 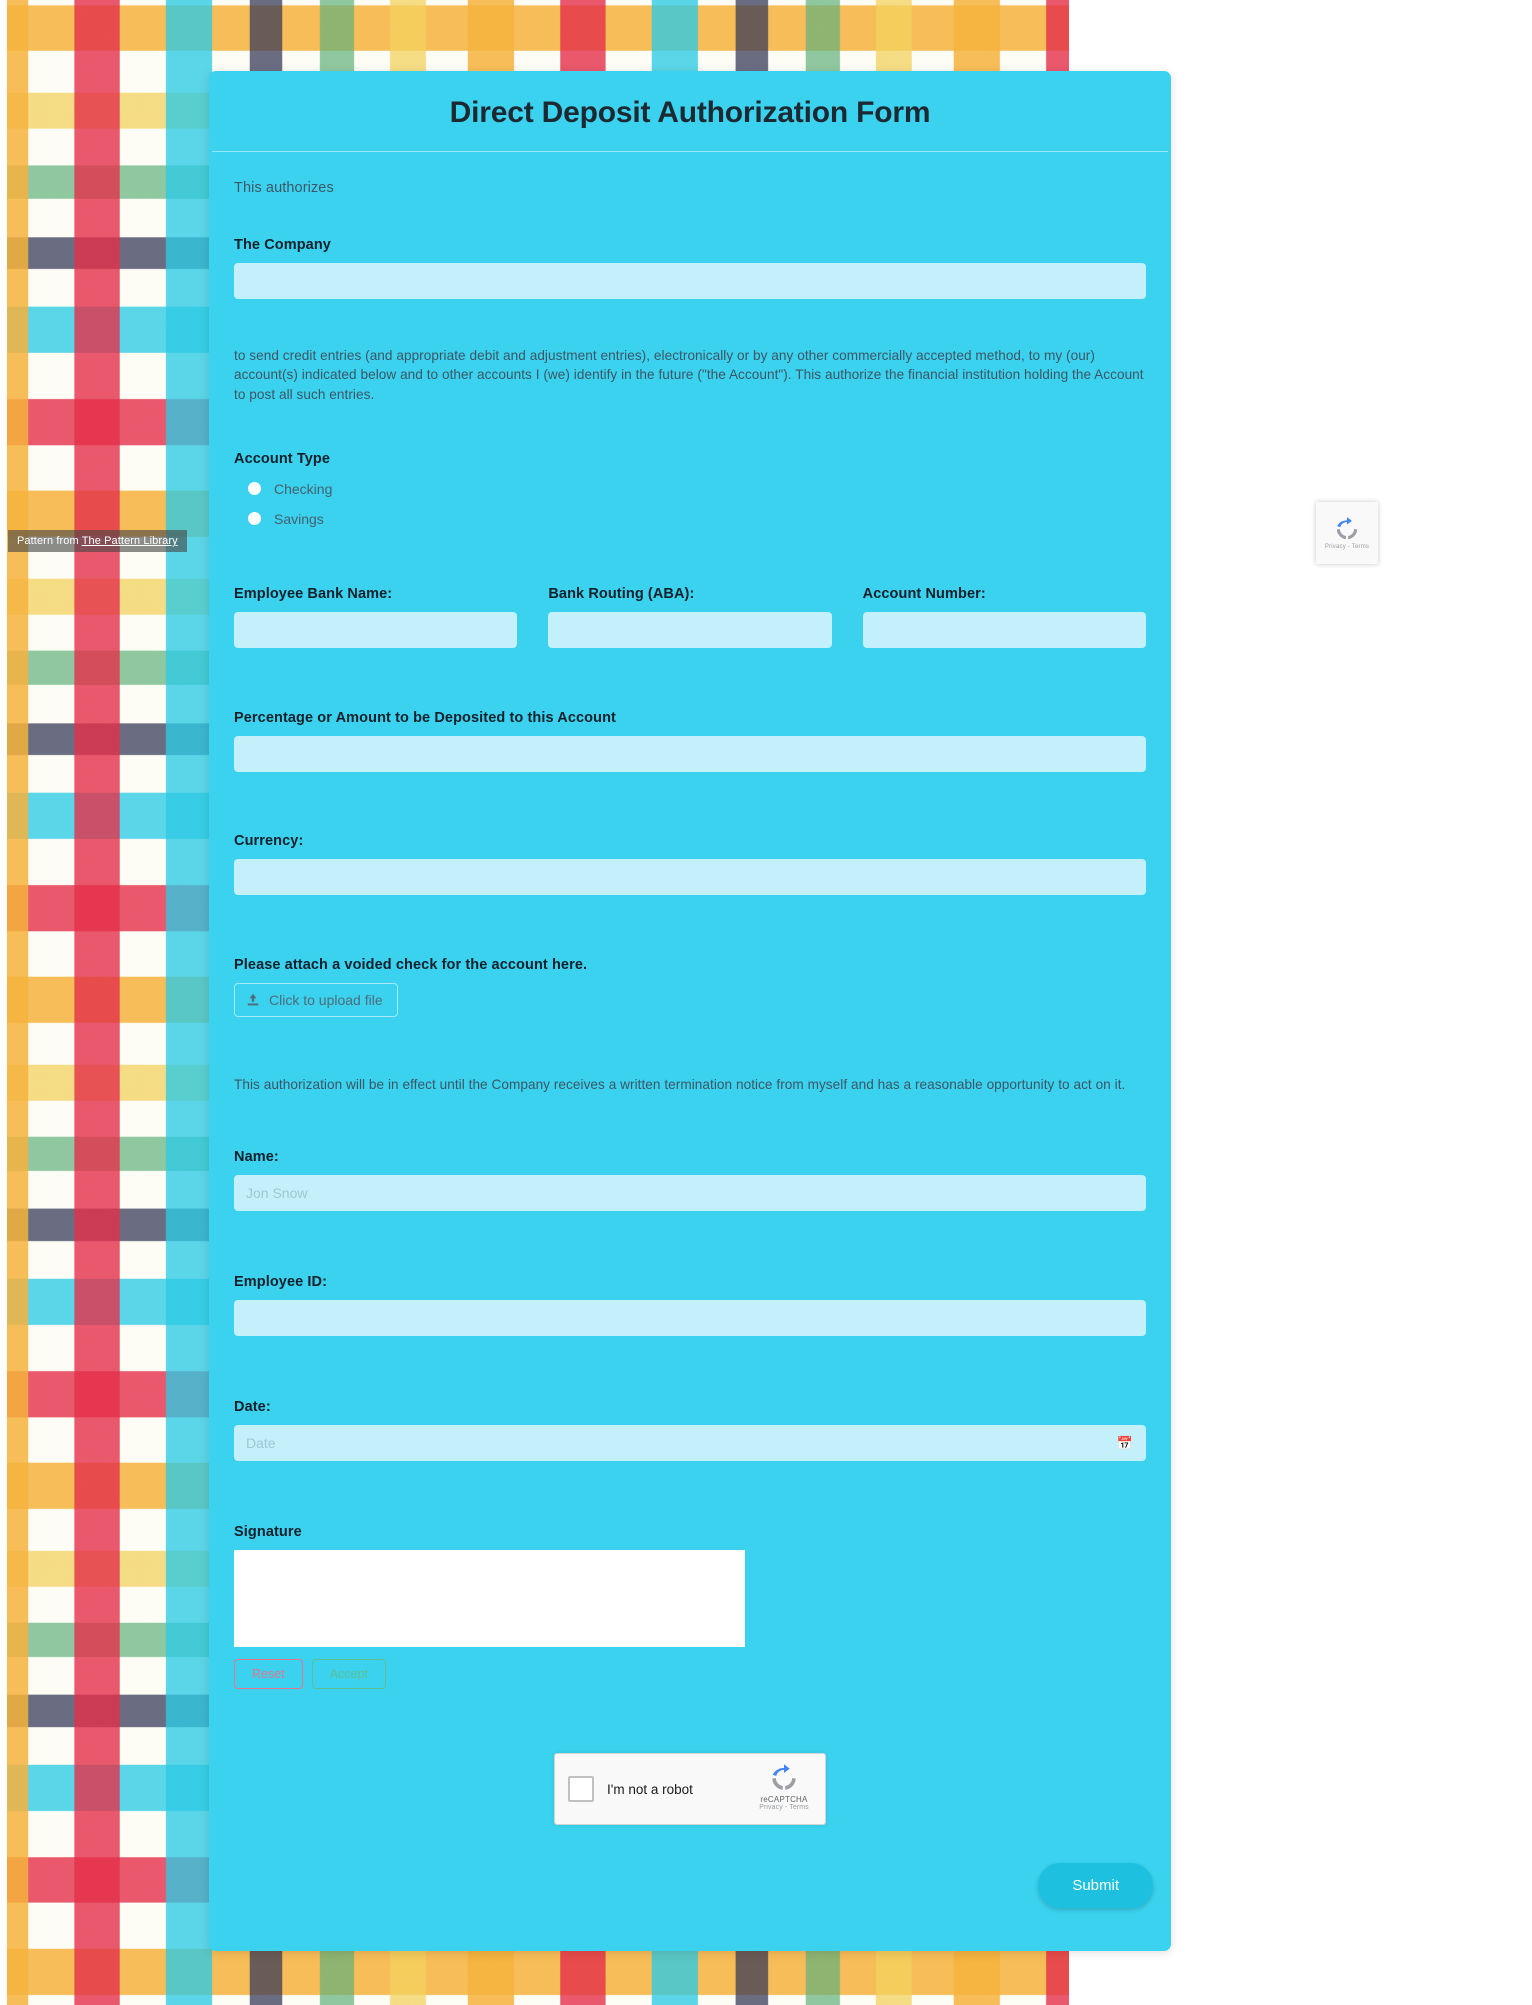 What do you see at coordinates (621, 593) in the screenshot?
I see `routing-label: Bank Routing (ABA):` at bounding box center [621, 593].